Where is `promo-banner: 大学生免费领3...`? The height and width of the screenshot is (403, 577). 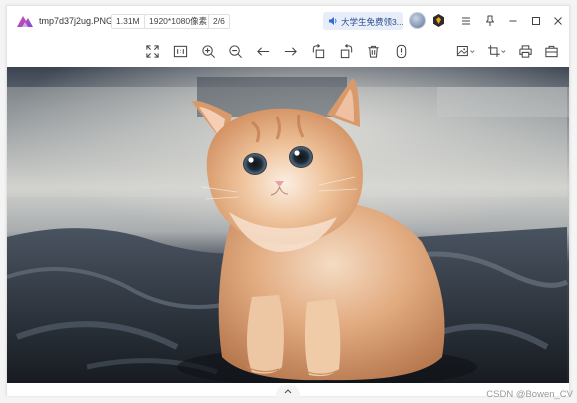 promo-banner: 大学生免费领3... is located at coordinates (363, 21).